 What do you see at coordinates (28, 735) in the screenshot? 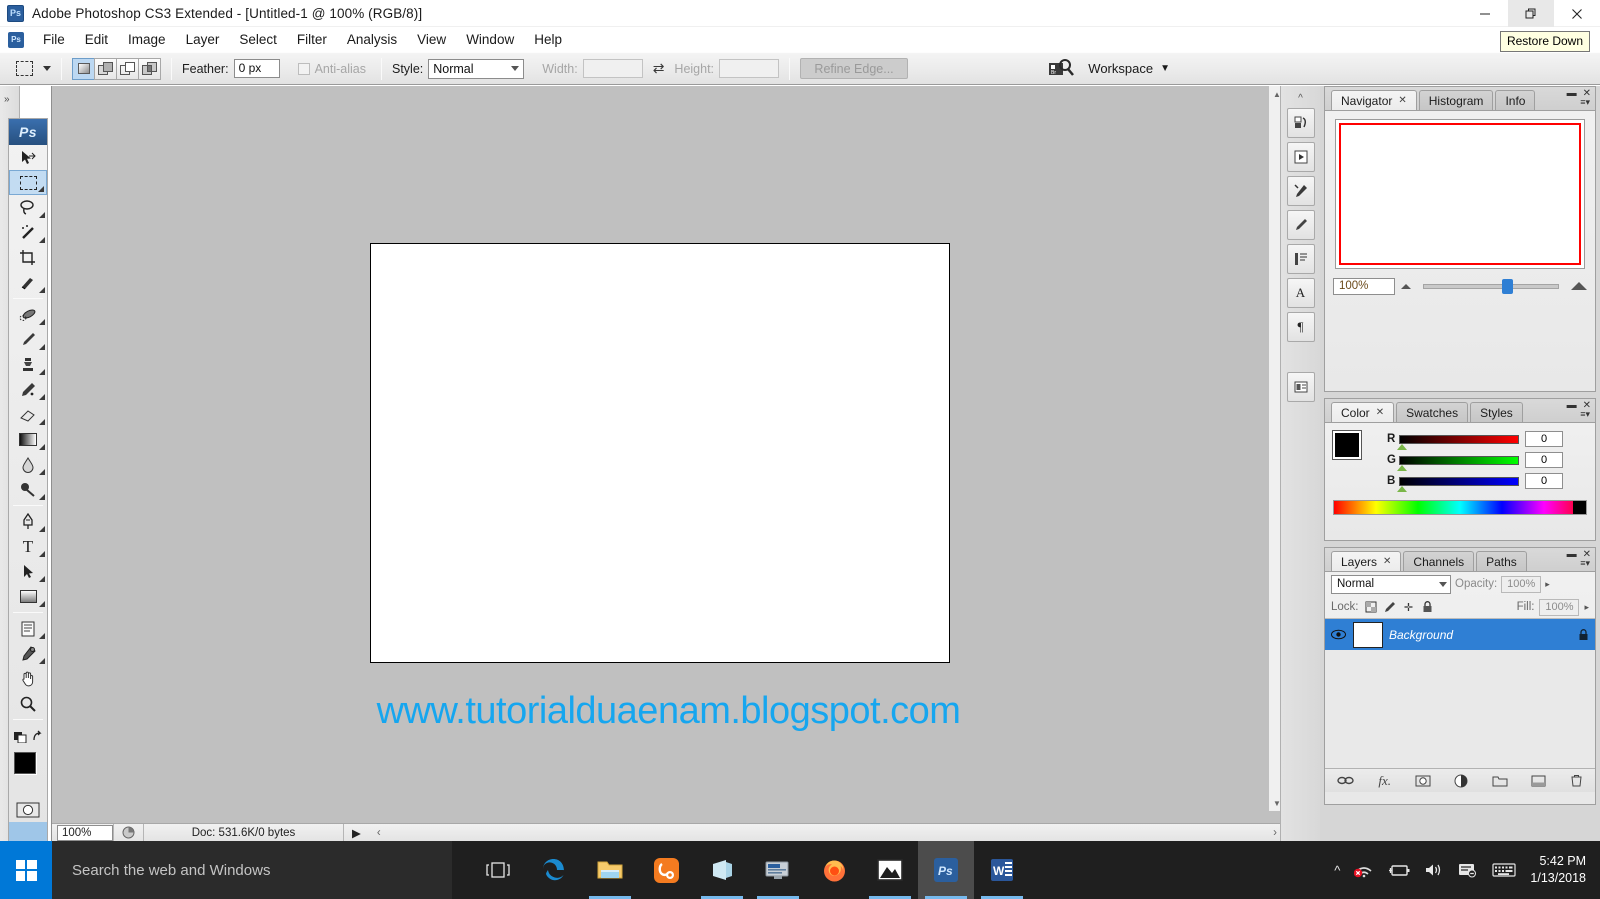
I see `extras-row` at bounding box center [28, 735].